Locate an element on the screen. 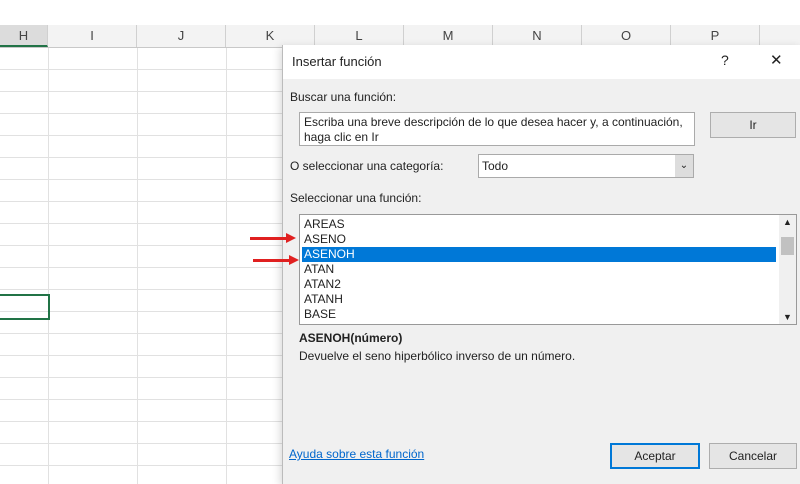  category-value: Todo is located at coordinates (495, 166).